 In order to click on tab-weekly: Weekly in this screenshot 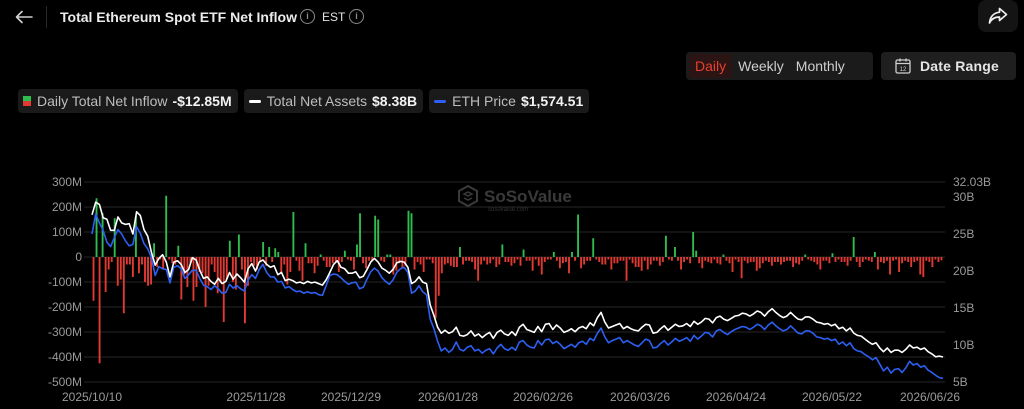, I will do `click(761, 66)`.